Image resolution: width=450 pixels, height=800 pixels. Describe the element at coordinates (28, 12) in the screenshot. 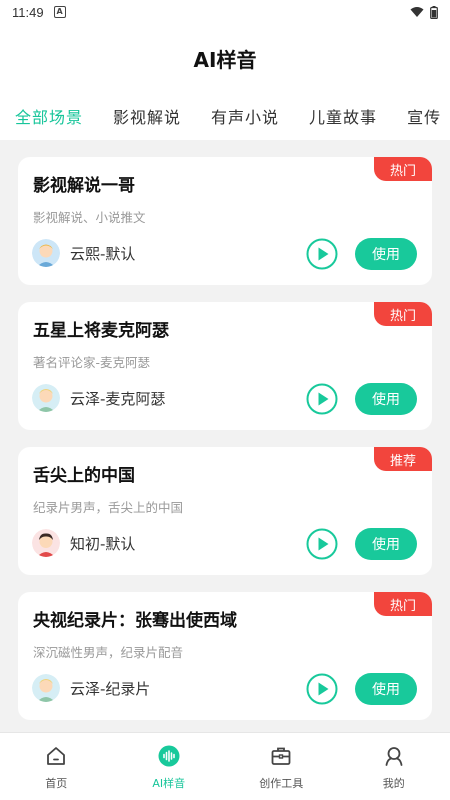

I see `status-time: 11:49` at that location.